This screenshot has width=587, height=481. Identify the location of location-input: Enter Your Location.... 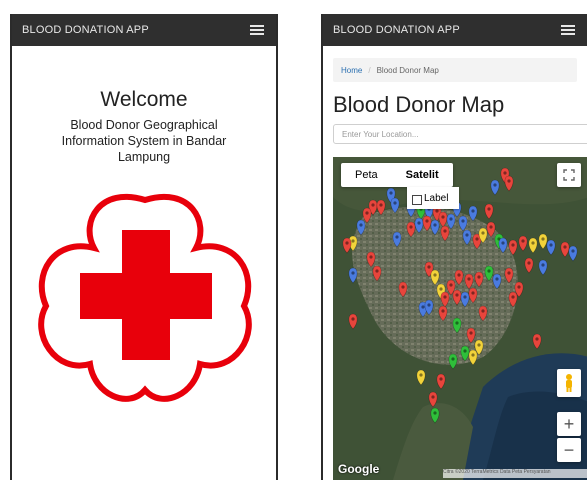
(460, 134).